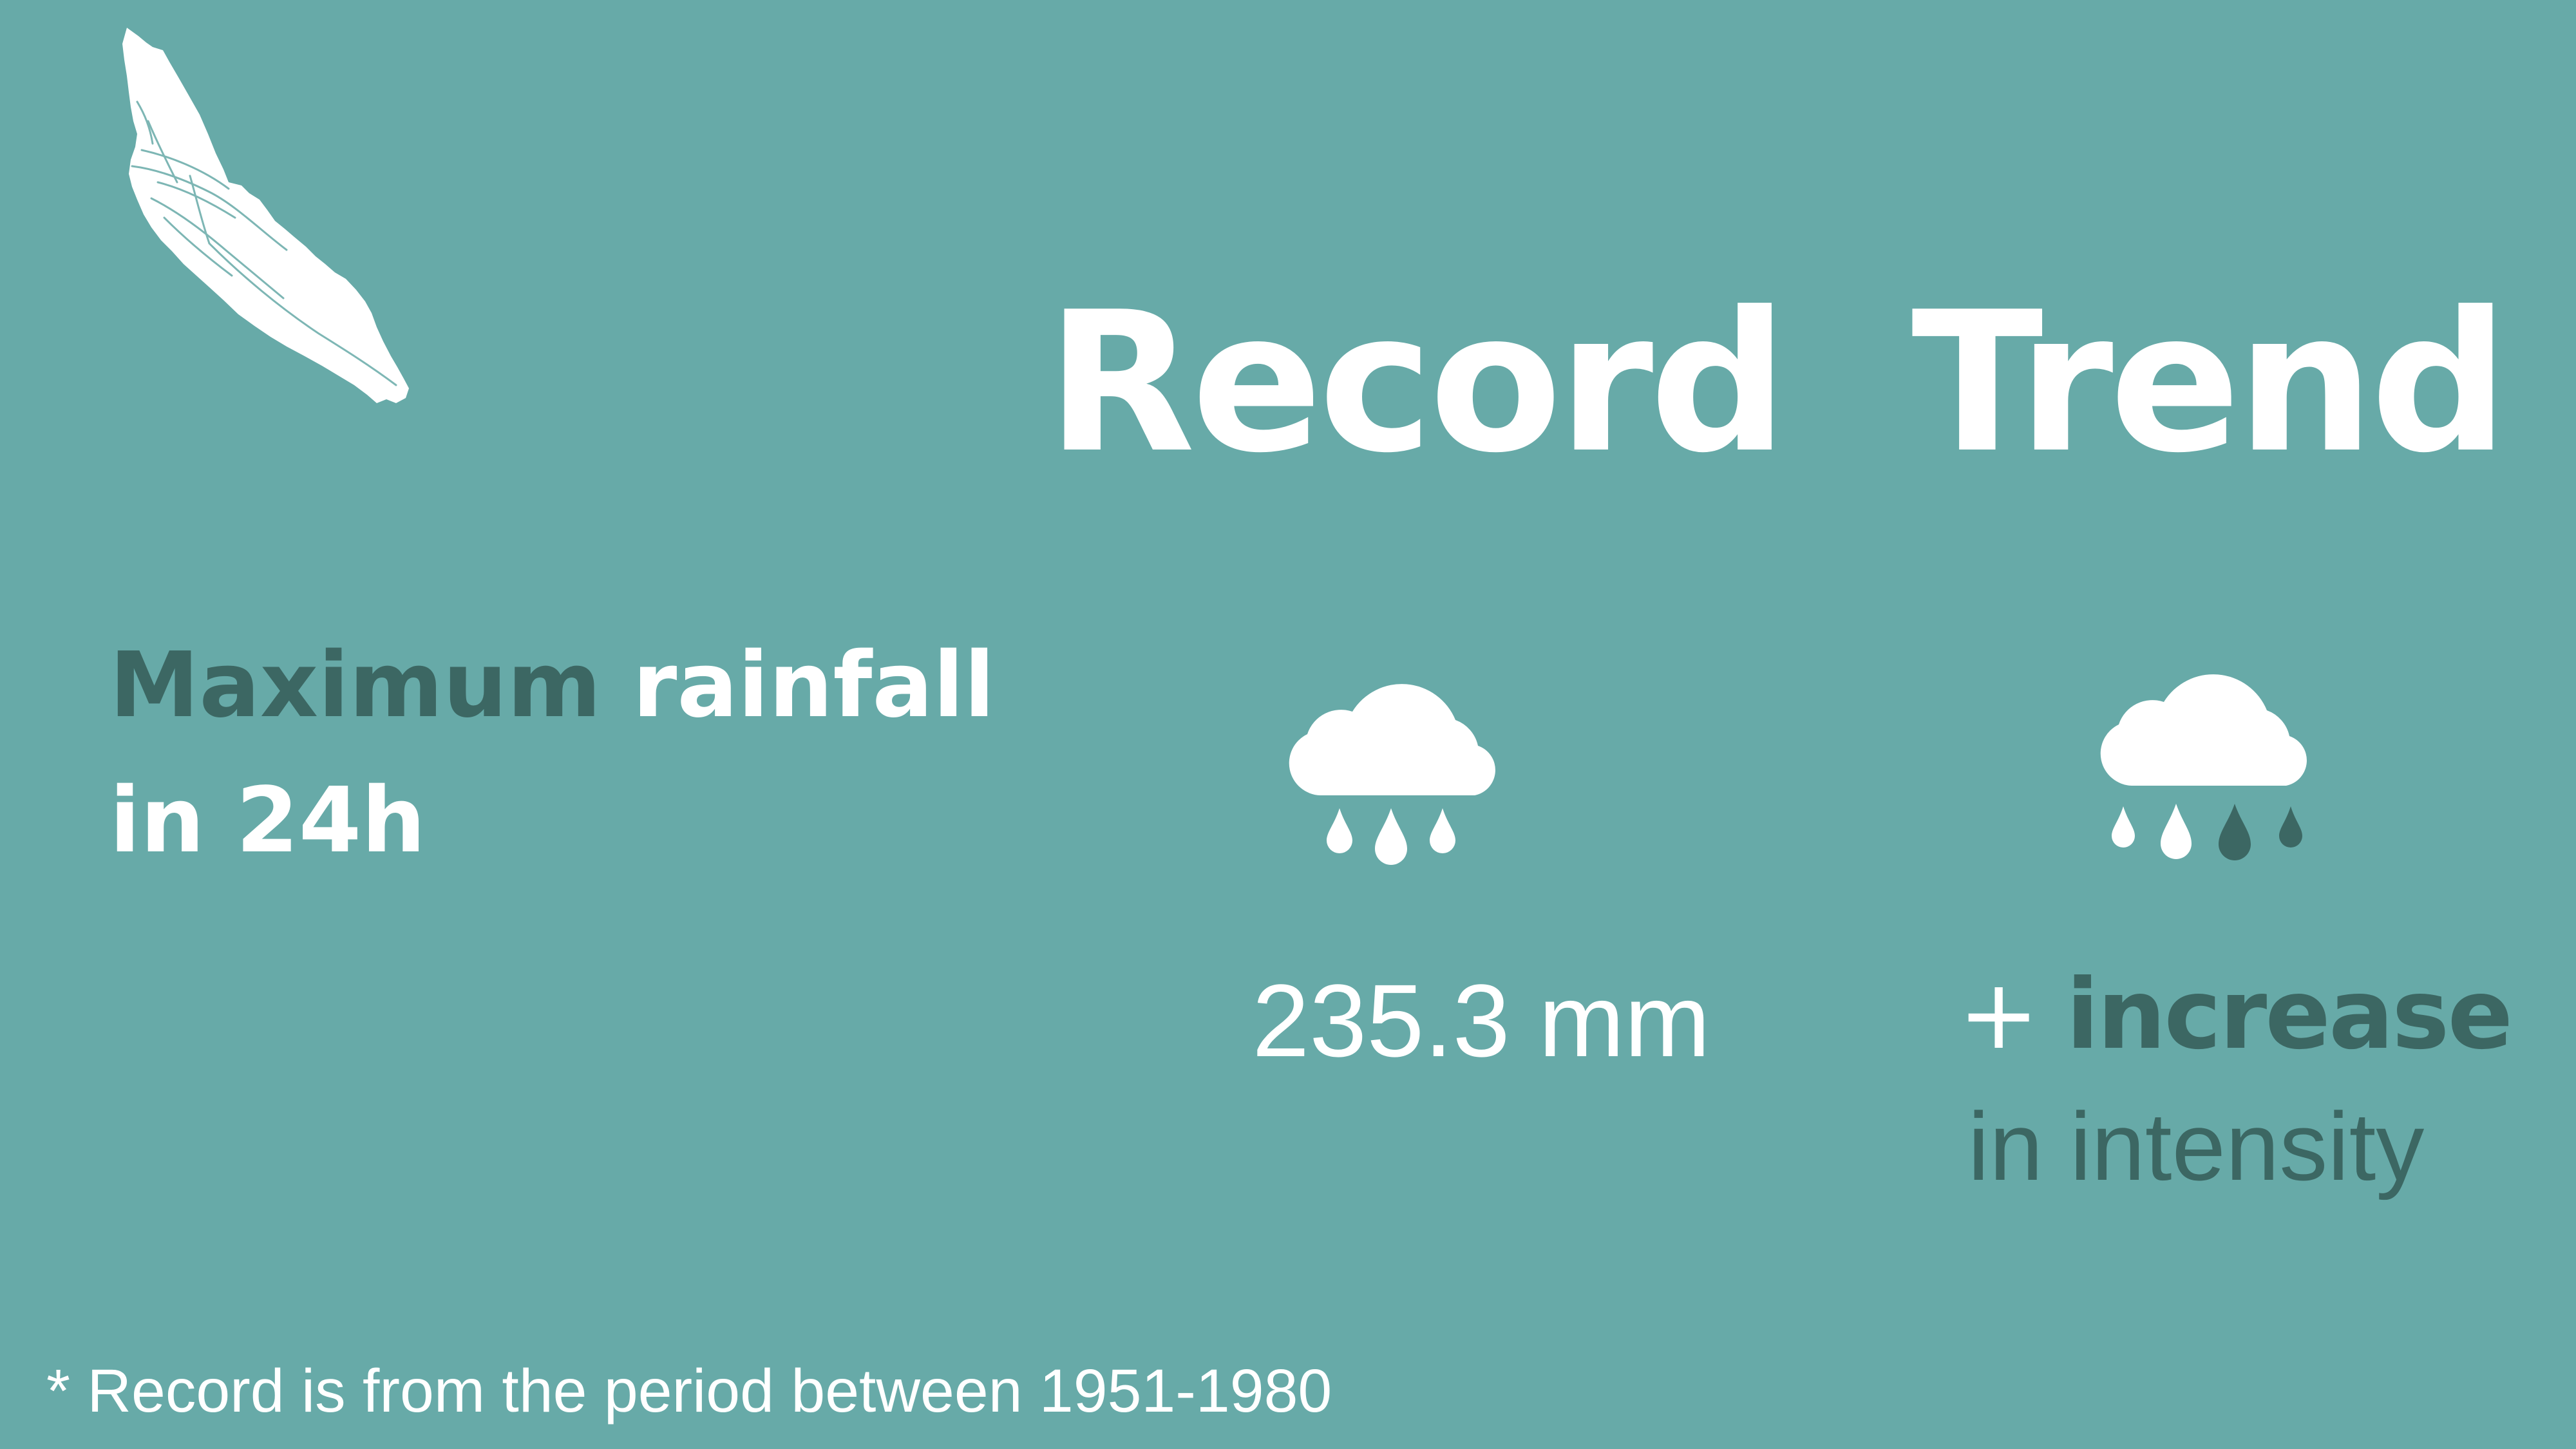 This screenshot has height=1449, width=2576. What do you see at coordinates (58, 1391) in the screenshot?
I see `footnote-marker: *` at bounding box center [58, 1391].